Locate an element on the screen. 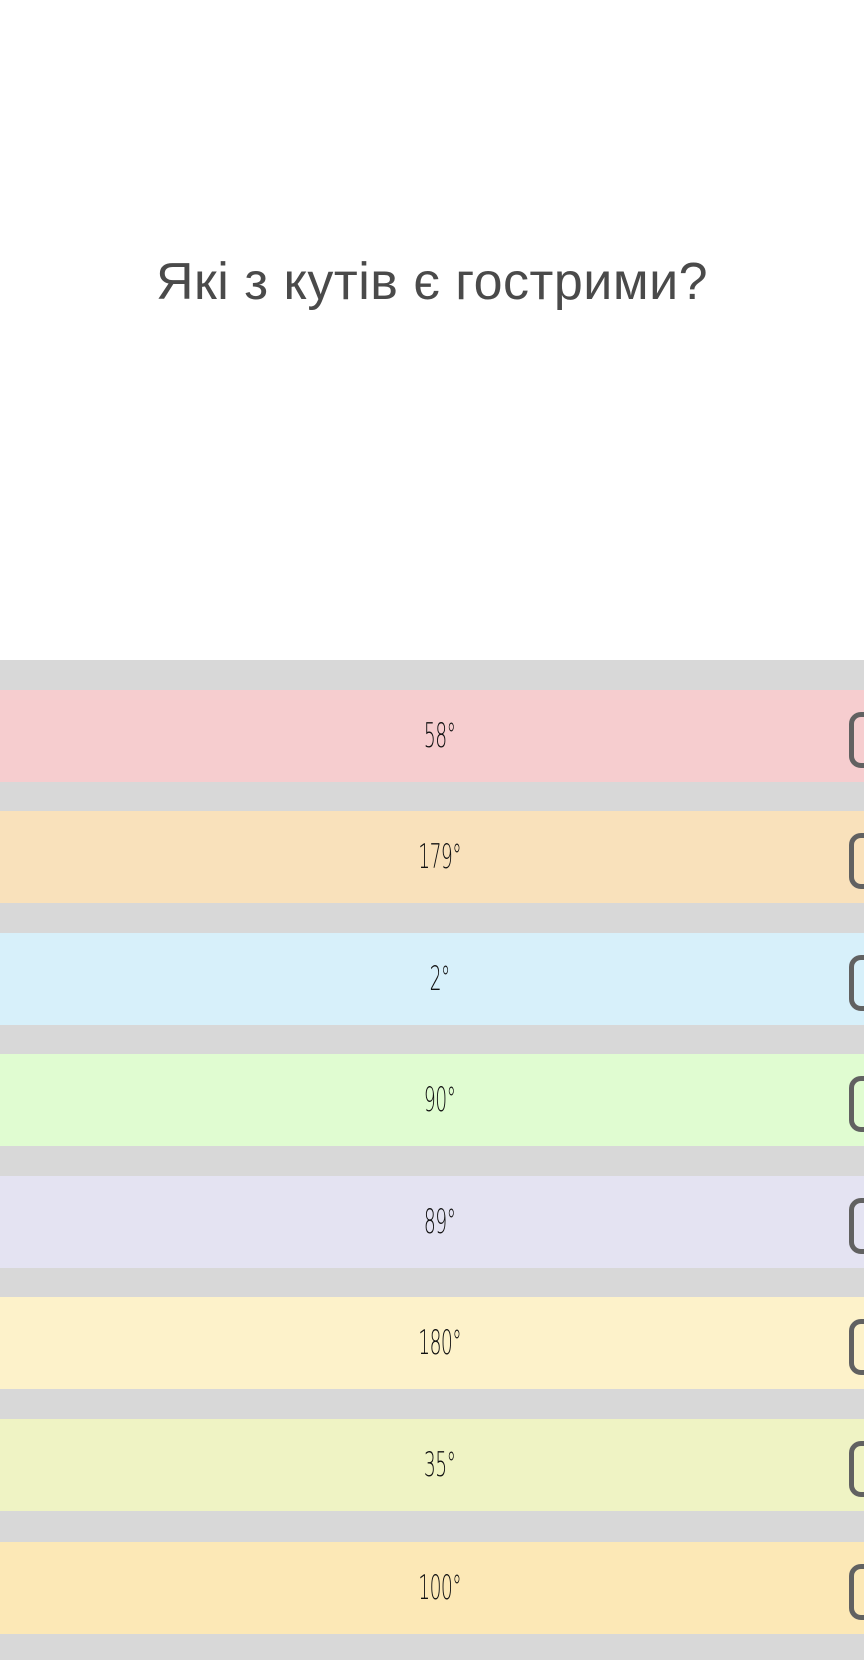  answer-option-7: 35° is located at coordinates (432, 1465).